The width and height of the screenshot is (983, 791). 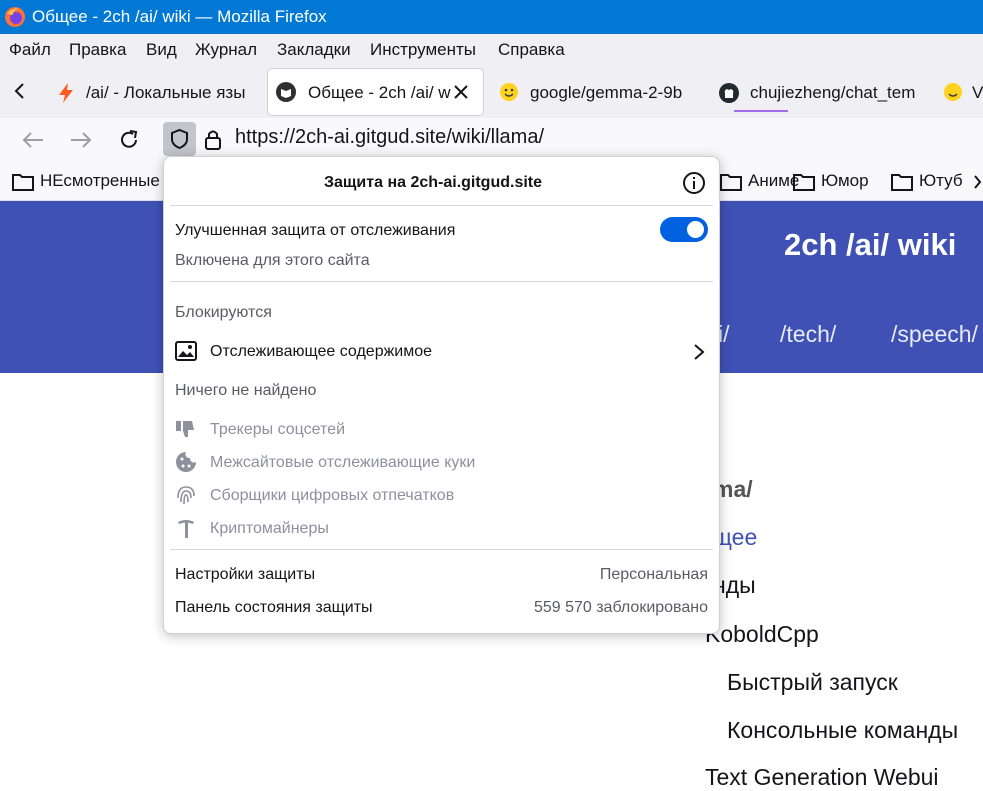 I want to click on chevron-right-icon, so click(x=699, y=352).